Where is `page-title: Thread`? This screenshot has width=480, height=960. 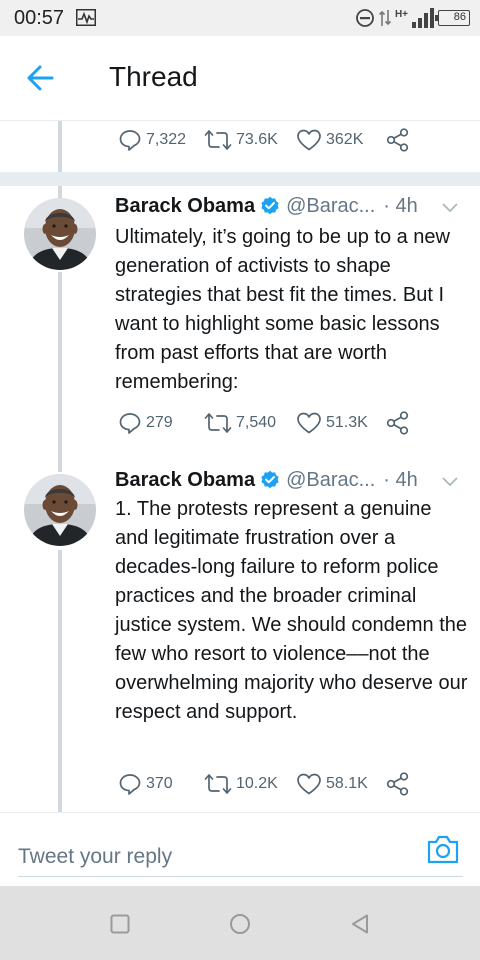 page-title: Thread is located at coordinates (153, 76).